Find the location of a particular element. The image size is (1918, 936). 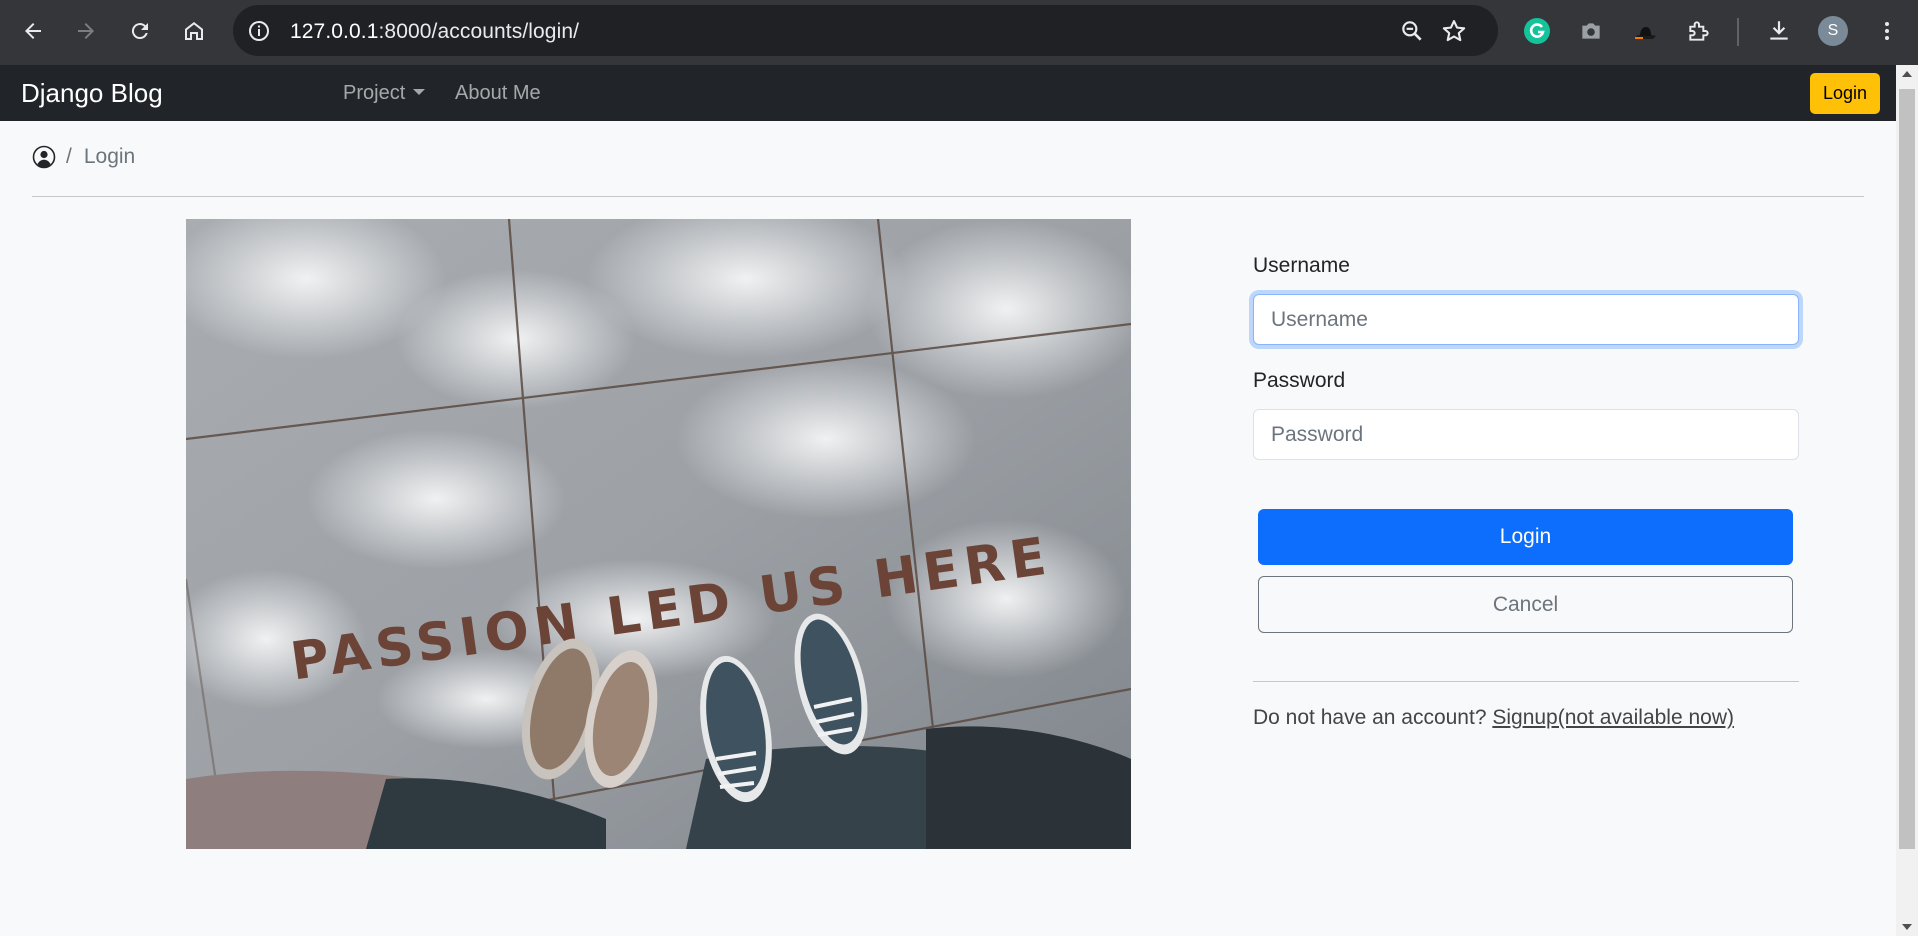

toolbar-separator is located at coordinates (1738, 32).